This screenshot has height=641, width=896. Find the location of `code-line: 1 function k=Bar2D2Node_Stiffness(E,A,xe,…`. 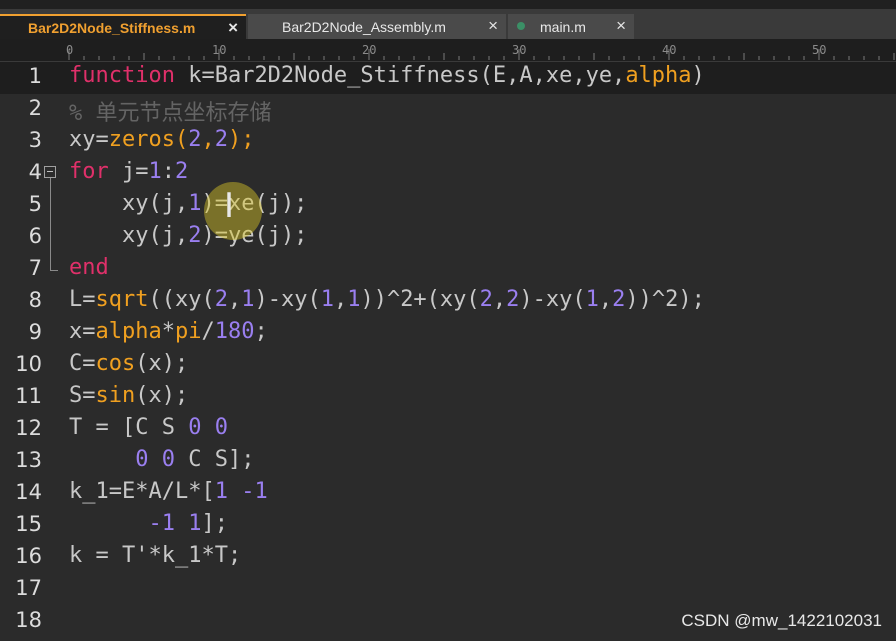

code-line: 1 function k=Bar2D2Node_Stiffness(E,A,xe,… is located at coordinates (448, 78).